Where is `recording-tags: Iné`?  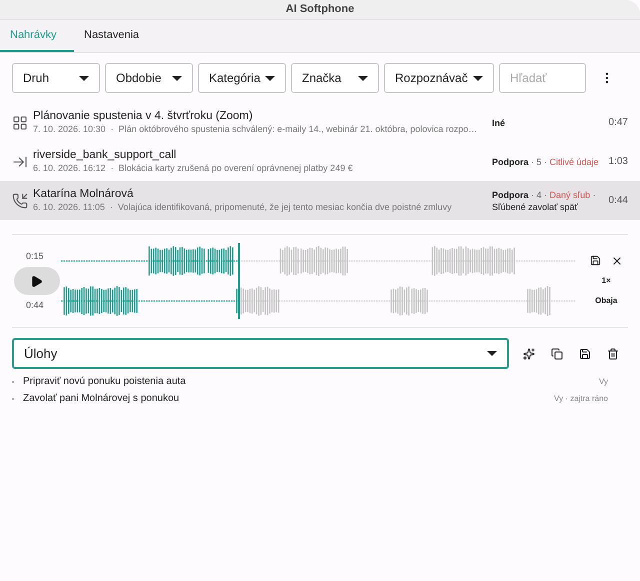 recording-tags: Iné is located at coordinates (548, 122).